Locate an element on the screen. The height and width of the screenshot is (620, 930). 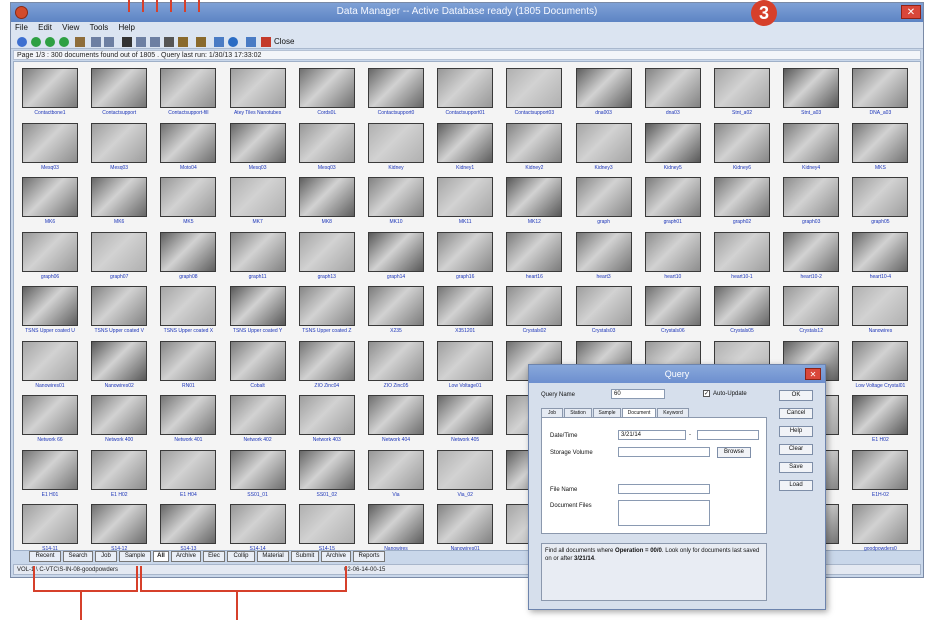
thumbnail-caption: heart16 is located at coordinates (534, 277).